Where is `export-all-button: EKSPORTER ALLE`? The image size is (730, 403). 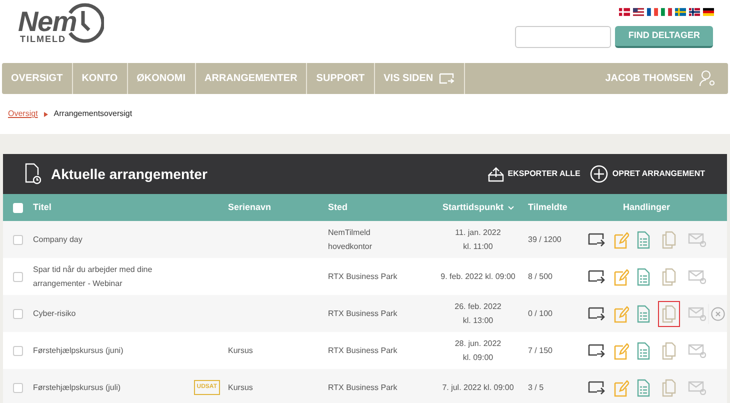
export-all-button: EKSPORTER ALLE is located at coordinates (534, 174).